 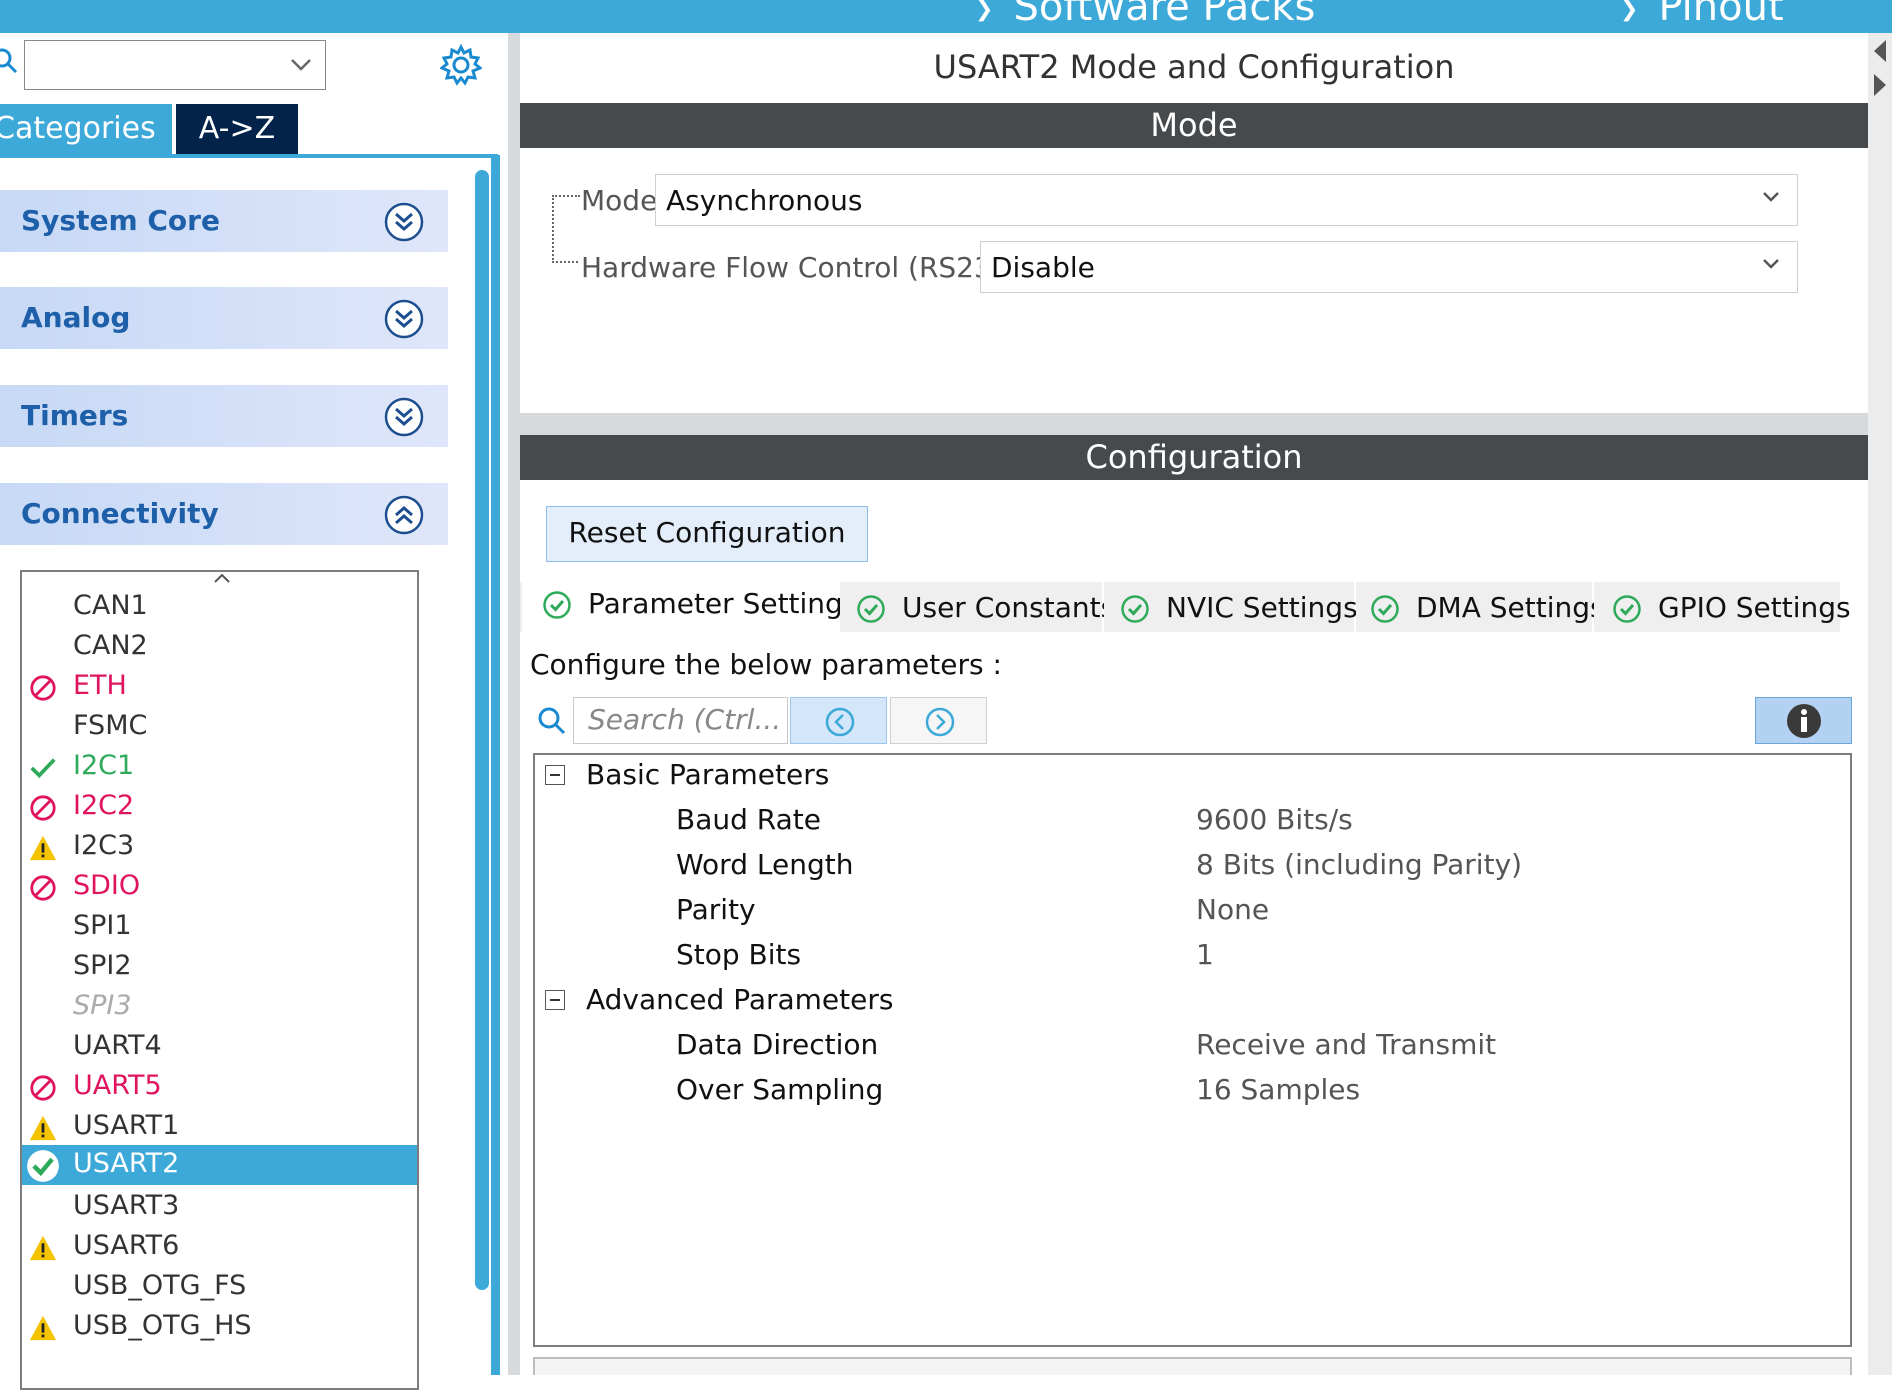 I want to click on software-packs-menu: ❯ Software Packs, so click(x=1145, y=15).